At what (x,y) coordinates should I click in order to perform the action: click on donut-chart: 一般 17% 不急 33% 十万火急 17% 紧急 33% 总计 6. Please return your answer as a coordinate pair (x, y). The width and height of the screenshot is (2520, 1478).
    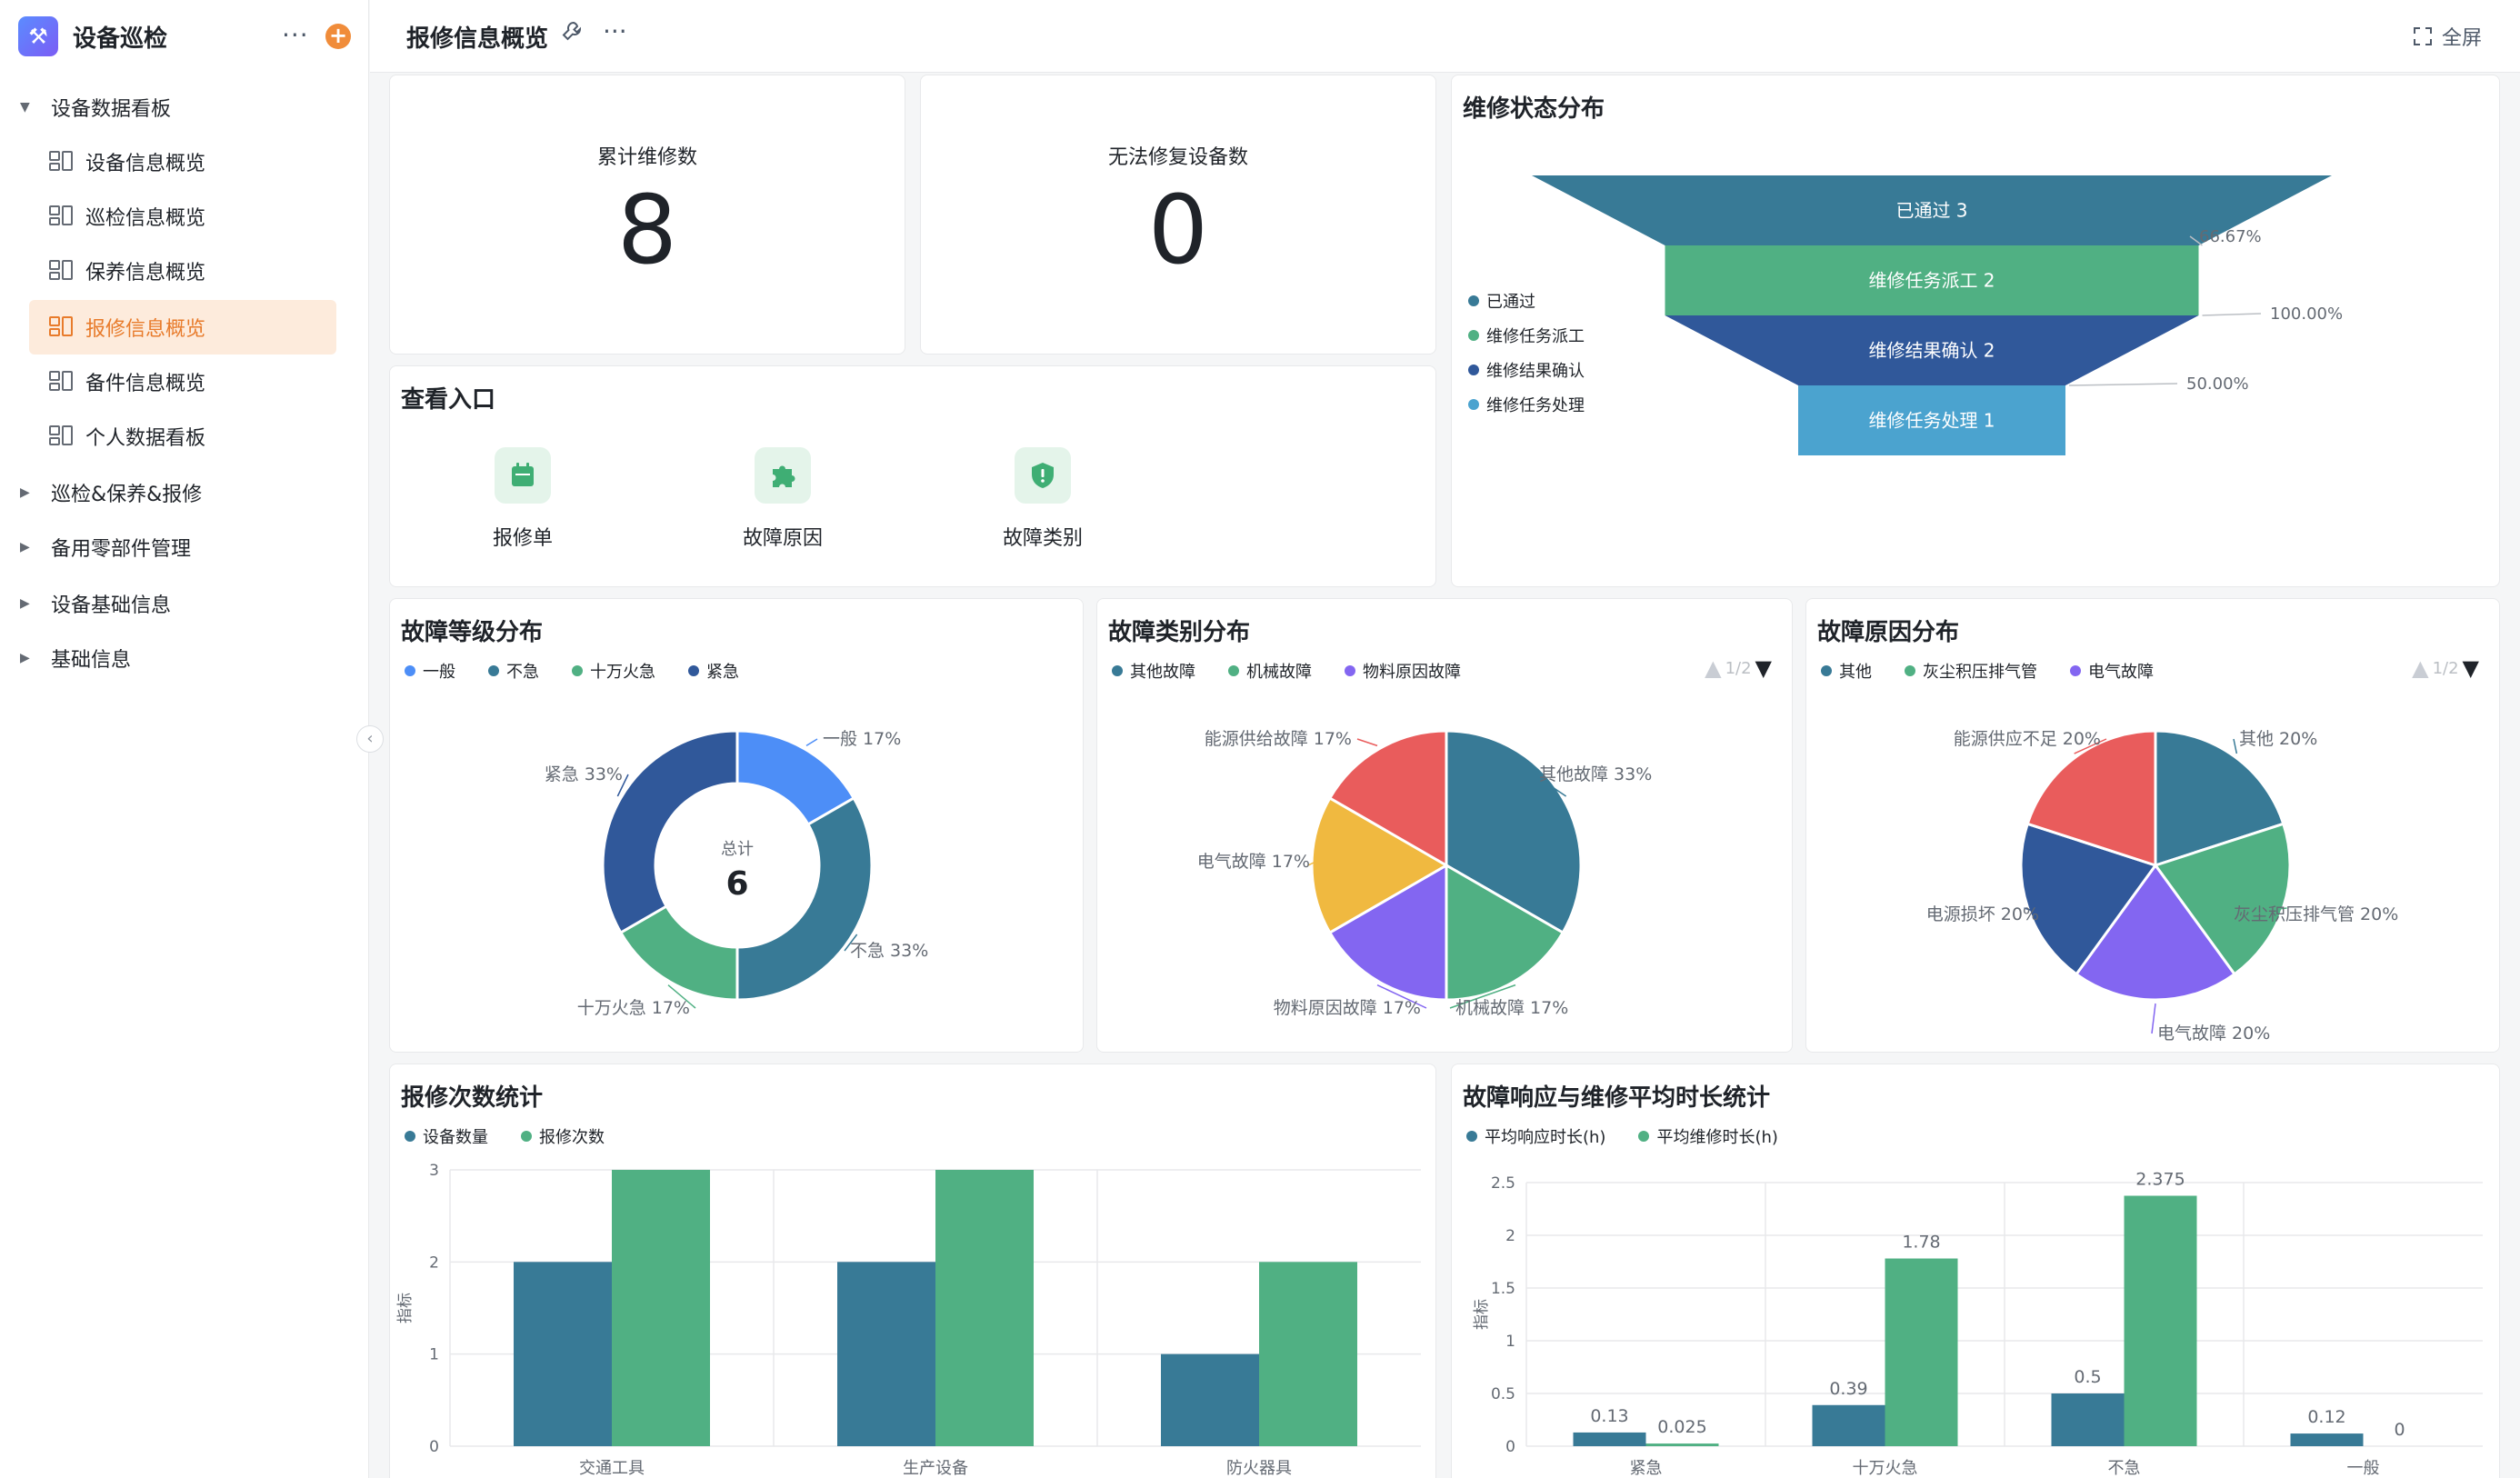
    Looking at the image, I should click on (737, 874).